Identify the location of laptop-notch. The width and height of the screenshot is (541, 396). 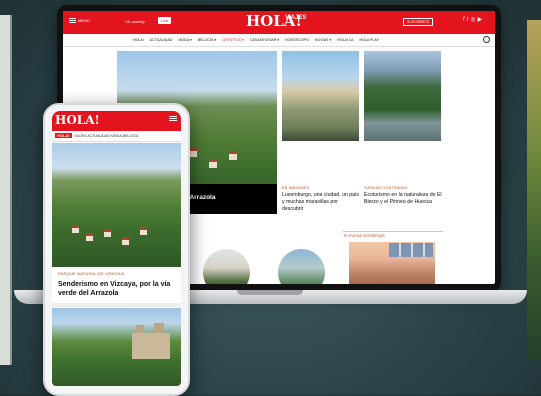
(270, 292).